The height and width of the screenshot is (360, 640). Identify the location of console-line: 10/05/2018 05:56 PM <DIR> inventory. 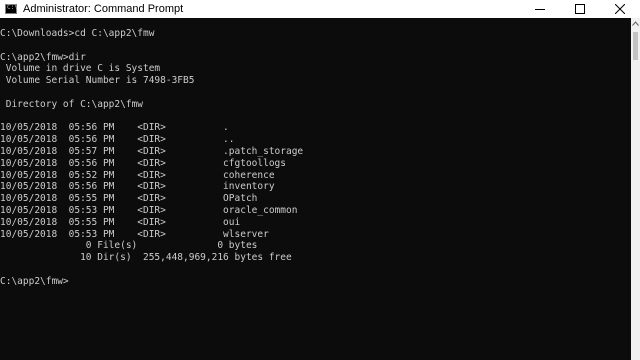
(137, 187).